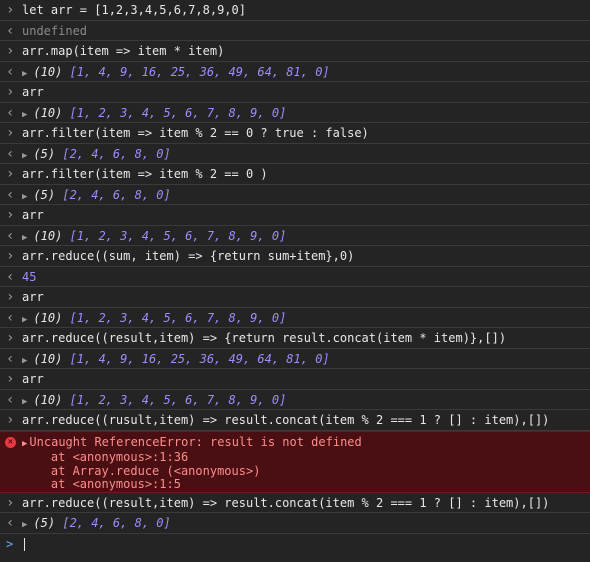  What do you see at coordinates (192, 471) in the screenshot?
I see `stack-frame: at Array.reduce (<anonymous>)` at bounding box center [192, 471].